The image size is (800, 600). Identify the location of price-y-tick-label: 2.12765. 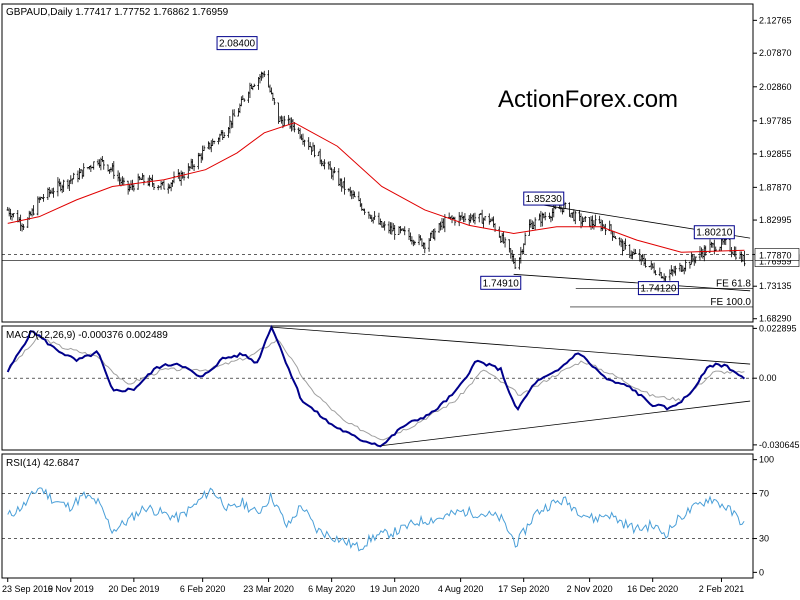
(775, 20).